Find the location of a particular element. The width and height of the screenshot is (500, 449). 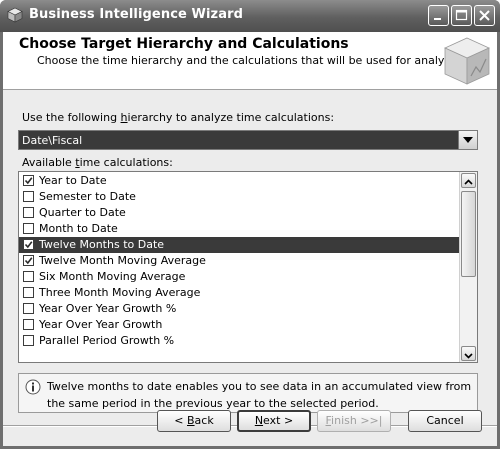

list-item: Three Month Moving Average is located at coordinates (239, 293).